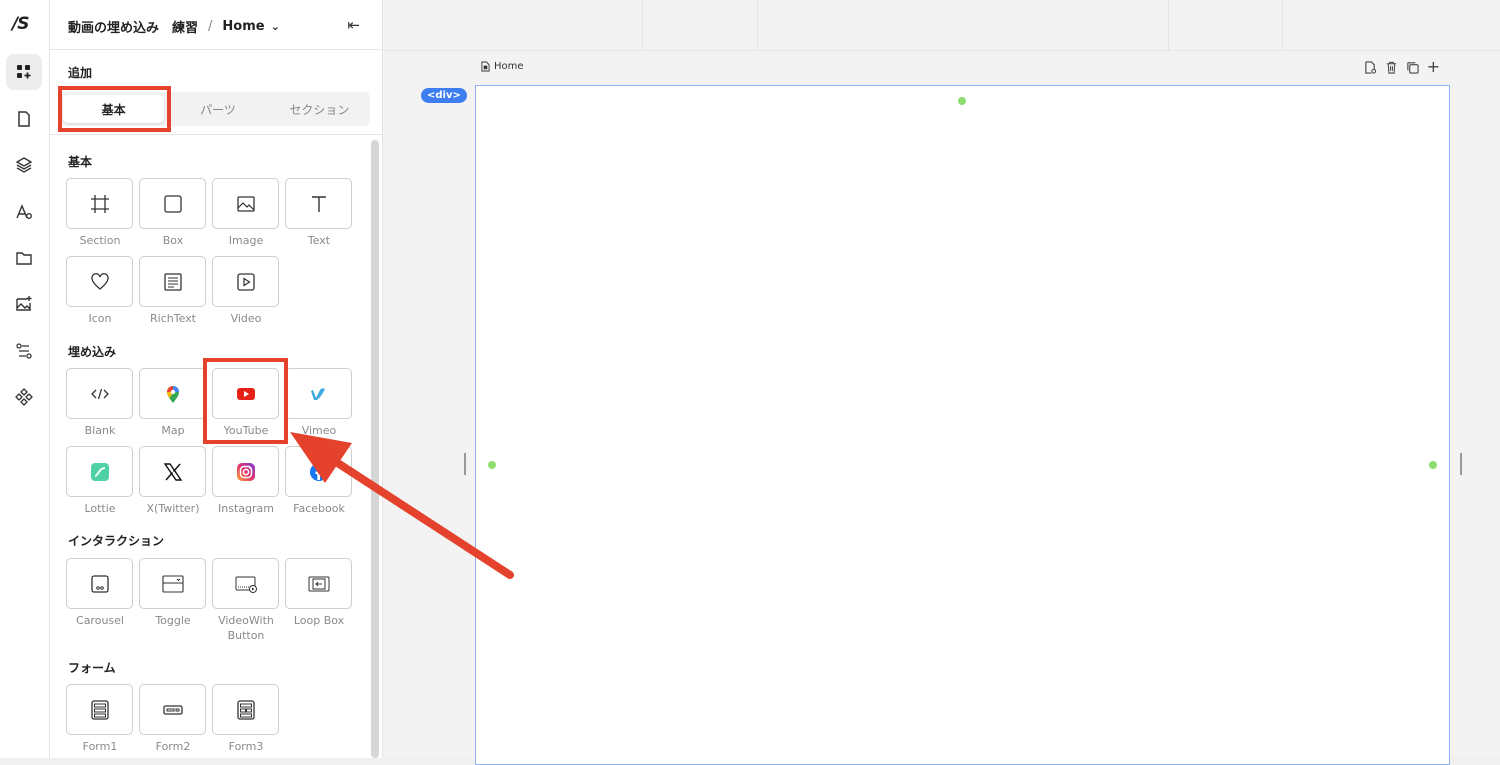 The image size is (1500, 765). Describe the element at coordinates (24, 72) in the screenshot. I see `add-elements-icon` at that location.